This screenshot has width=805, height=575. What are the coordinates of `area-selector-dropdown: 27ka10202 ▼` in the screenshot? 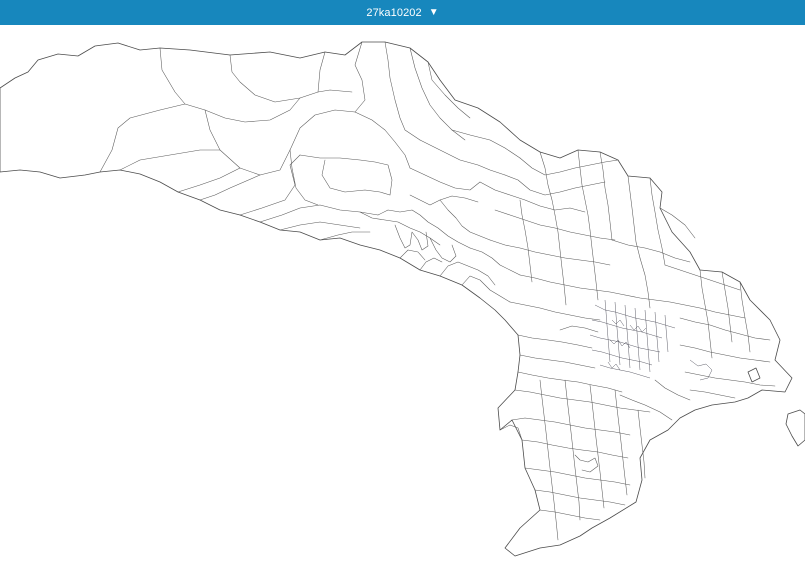 It's located at (402, 12).